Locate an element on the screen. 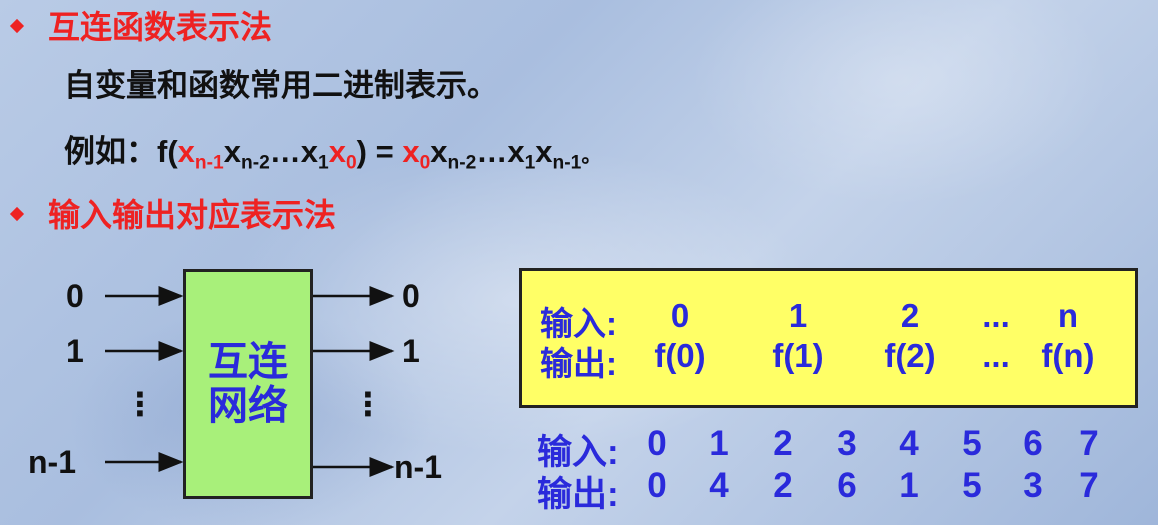 The width and height of the screenshot is (1158, 525). input-label-n1: n-1 is located at coordinates (52, 462).